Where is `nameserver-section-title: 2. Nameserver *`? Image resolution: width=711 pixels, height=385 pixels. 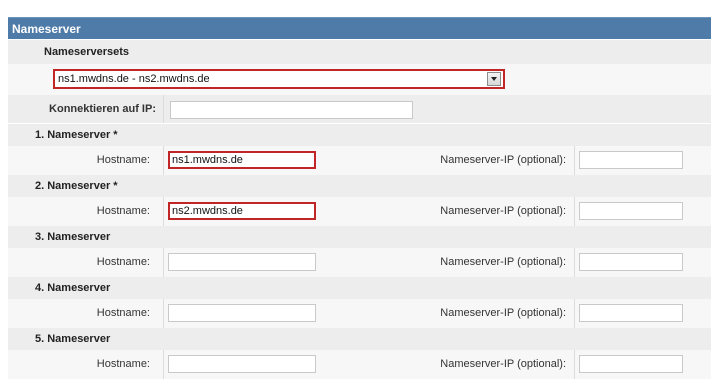
nameserver-section-title: 2. Nameserver * is located at coordinates (359, 186).